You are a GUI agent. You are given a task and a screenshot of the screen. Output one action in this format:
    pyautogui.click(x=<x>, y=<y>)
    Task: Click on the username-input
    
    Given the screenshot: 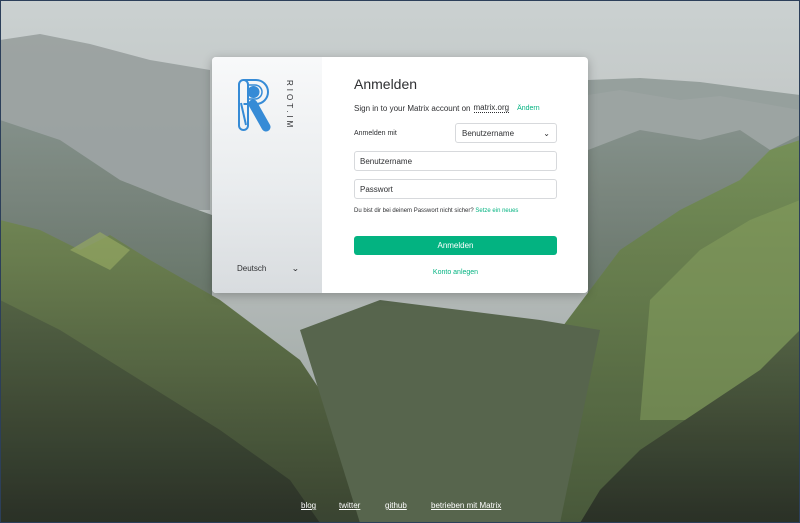 What is the action you would take?
    pyautogui.click(x=455, y=161)
    